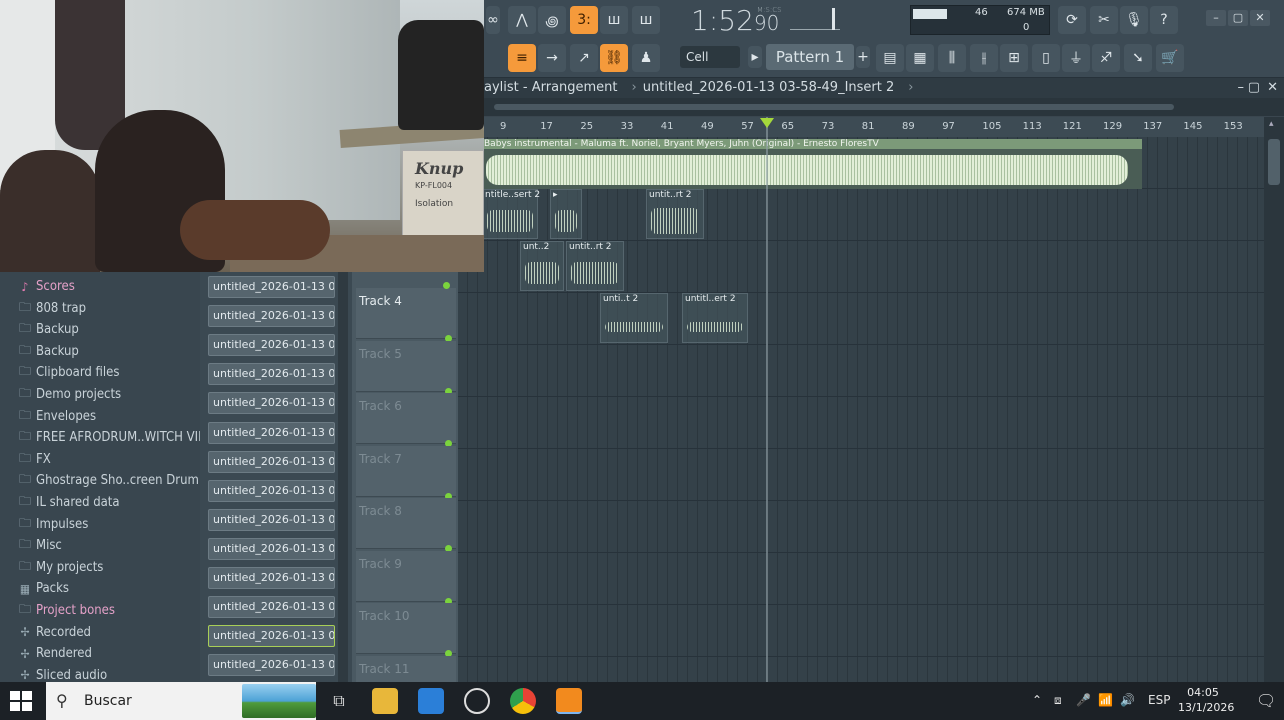 Image resolution: width=1284 pixels, height=720 pixels. Describe the element at coordinates (57, 416) in the screenshot. I see `browser-item: 🗀 Envelopes` at that location.